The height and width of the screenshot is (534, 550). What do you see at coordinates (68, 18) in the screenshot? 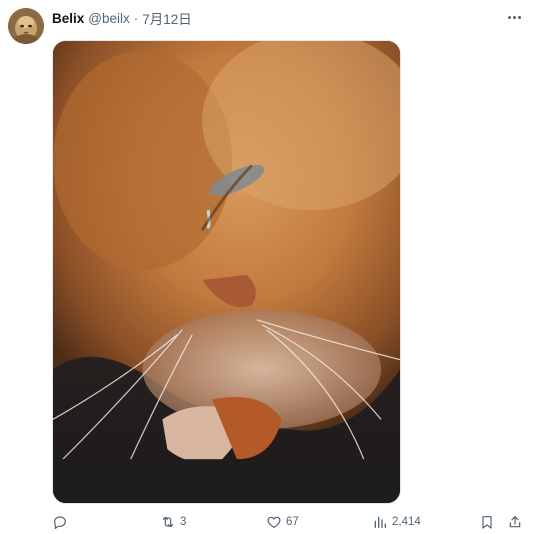
I see `author-display-name: Belix` at bounding box center [68, 18].